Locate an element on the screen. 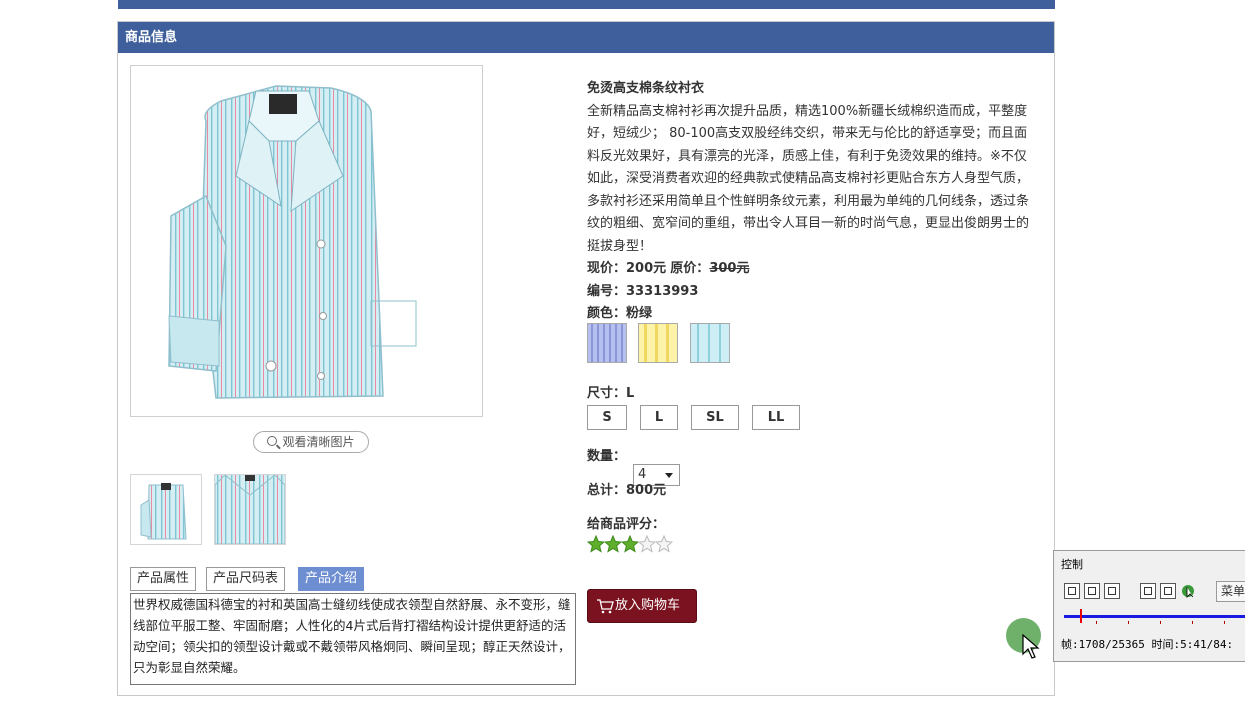 This screenshot has height=707, width=1245. view-clear-image-button: 观看清晰图片 is located at coordinates (311, 442).